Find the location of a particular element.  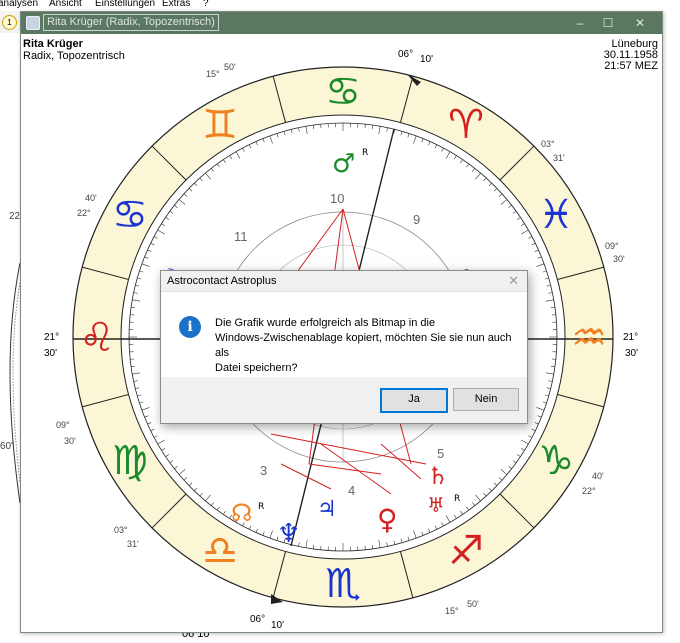

close-button: ✕ is located at coordinates (640, 23).